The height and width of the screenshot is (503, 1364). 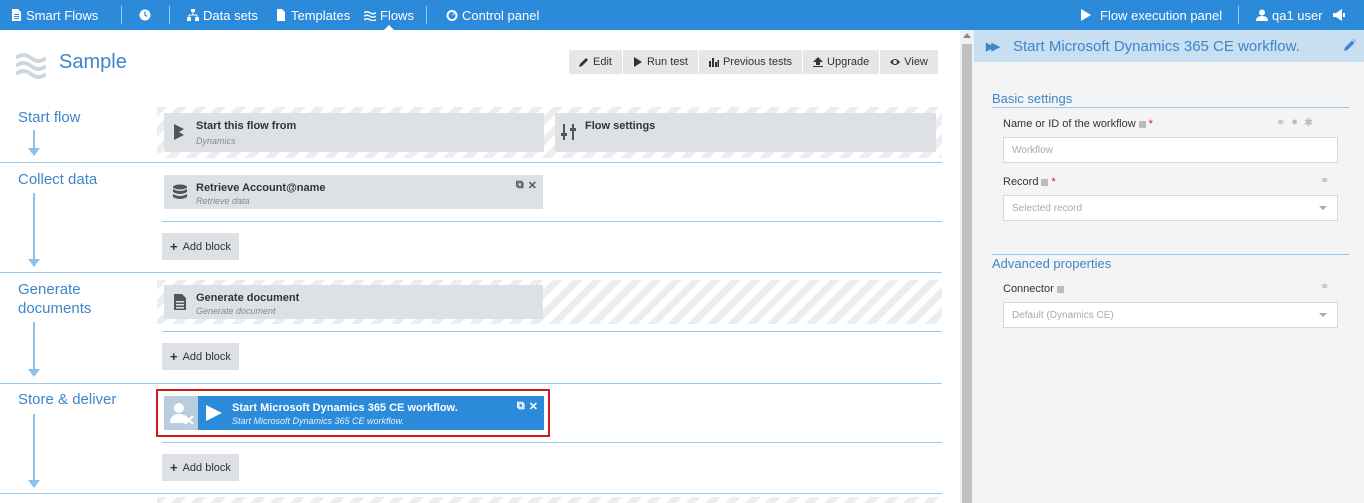 I want to click on user-menu: qa1 user, so click(x=1289, y=15).